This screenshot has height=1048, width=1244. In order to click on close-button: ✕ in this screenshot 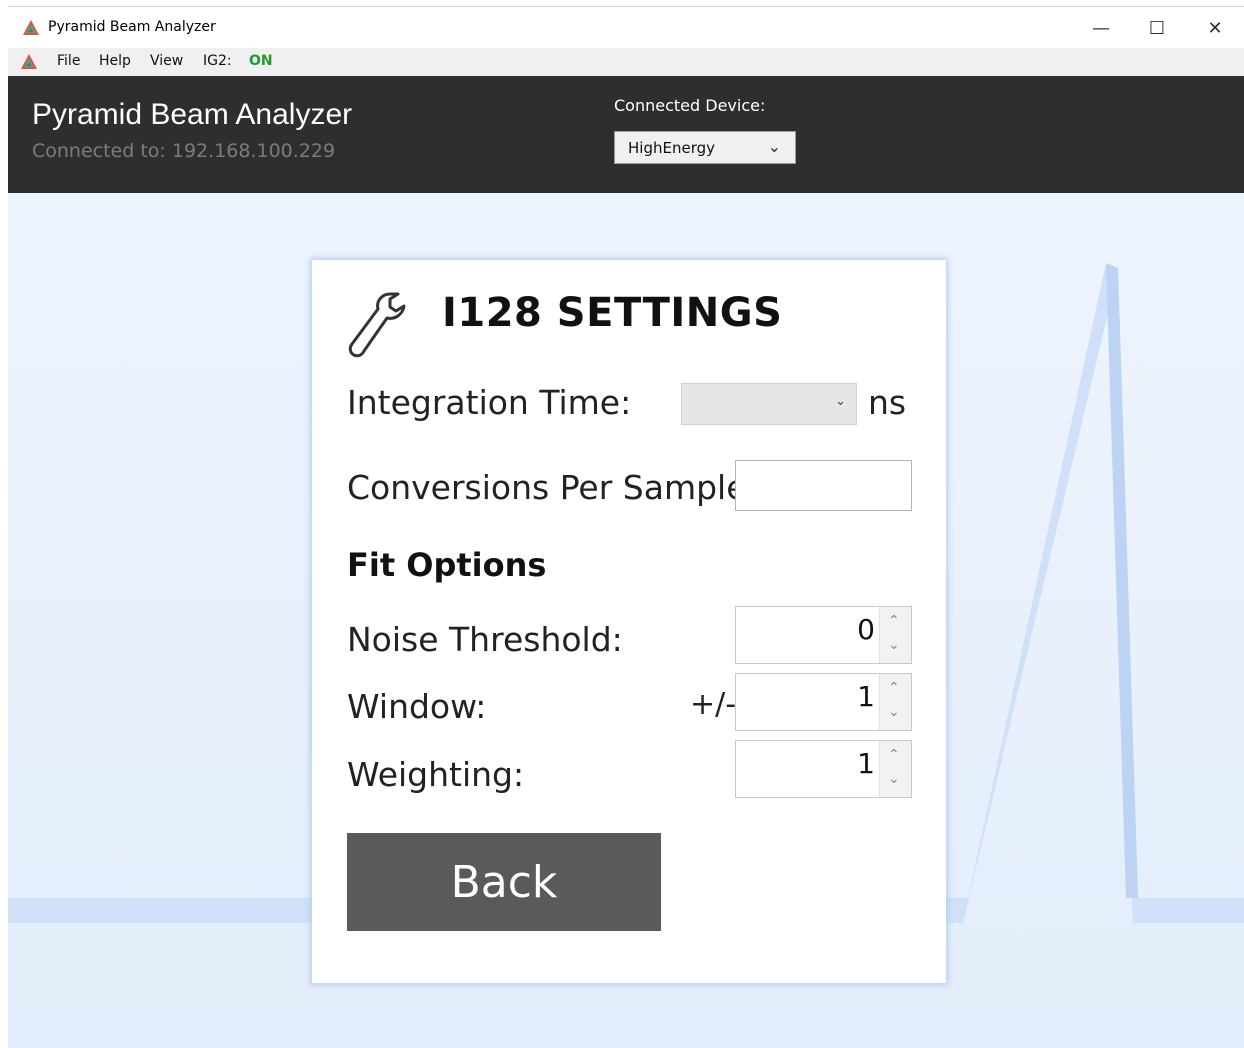, I will do `click(1215, 28)`.